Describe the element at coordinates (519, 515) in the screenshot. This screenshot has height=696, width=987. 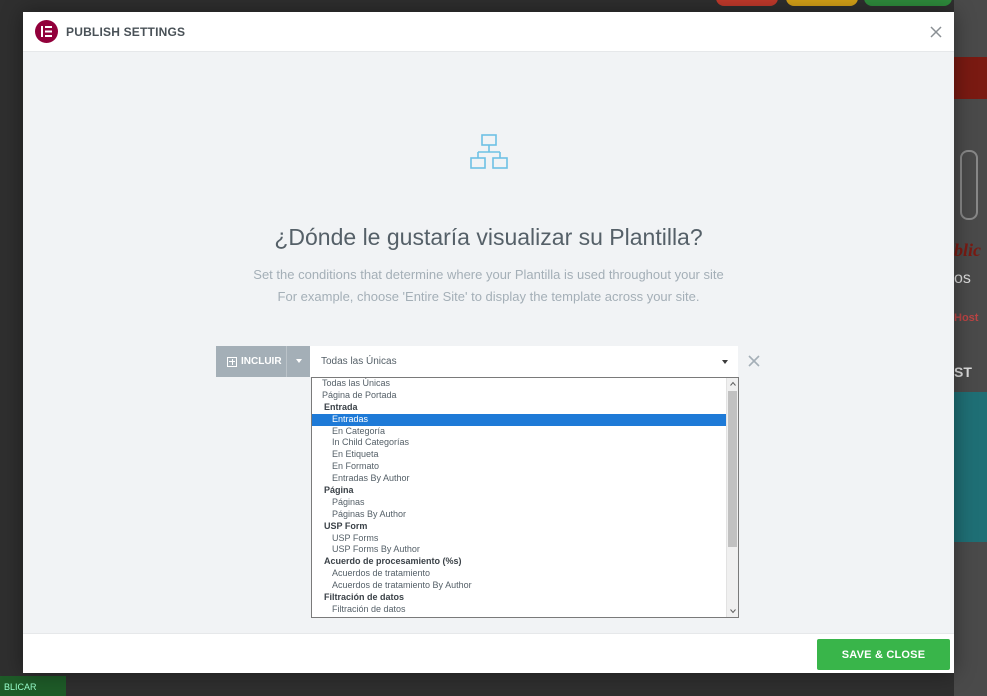
I see `dropdown-option: Páginas By Author` at that location.